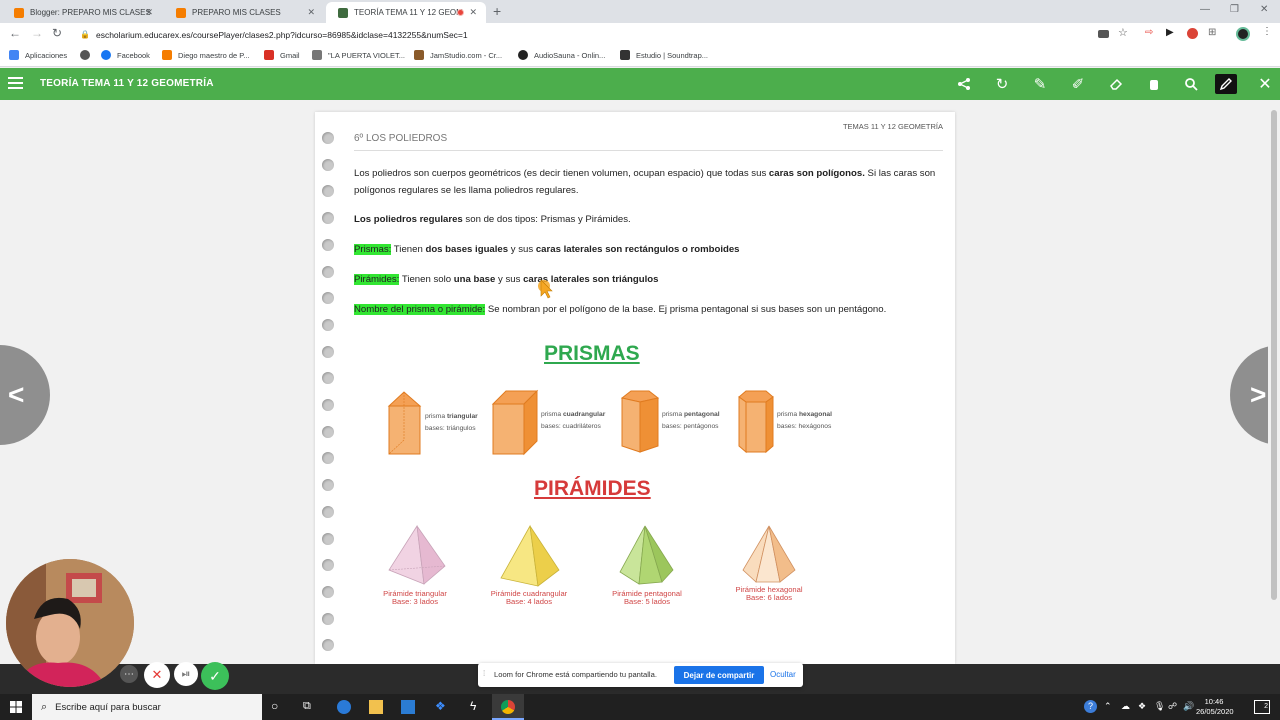 The image size is (1280, 720). Describe the element at coordinates (1264, 9) in the screenshot. I see `close-window-icon: ✕` at that location.